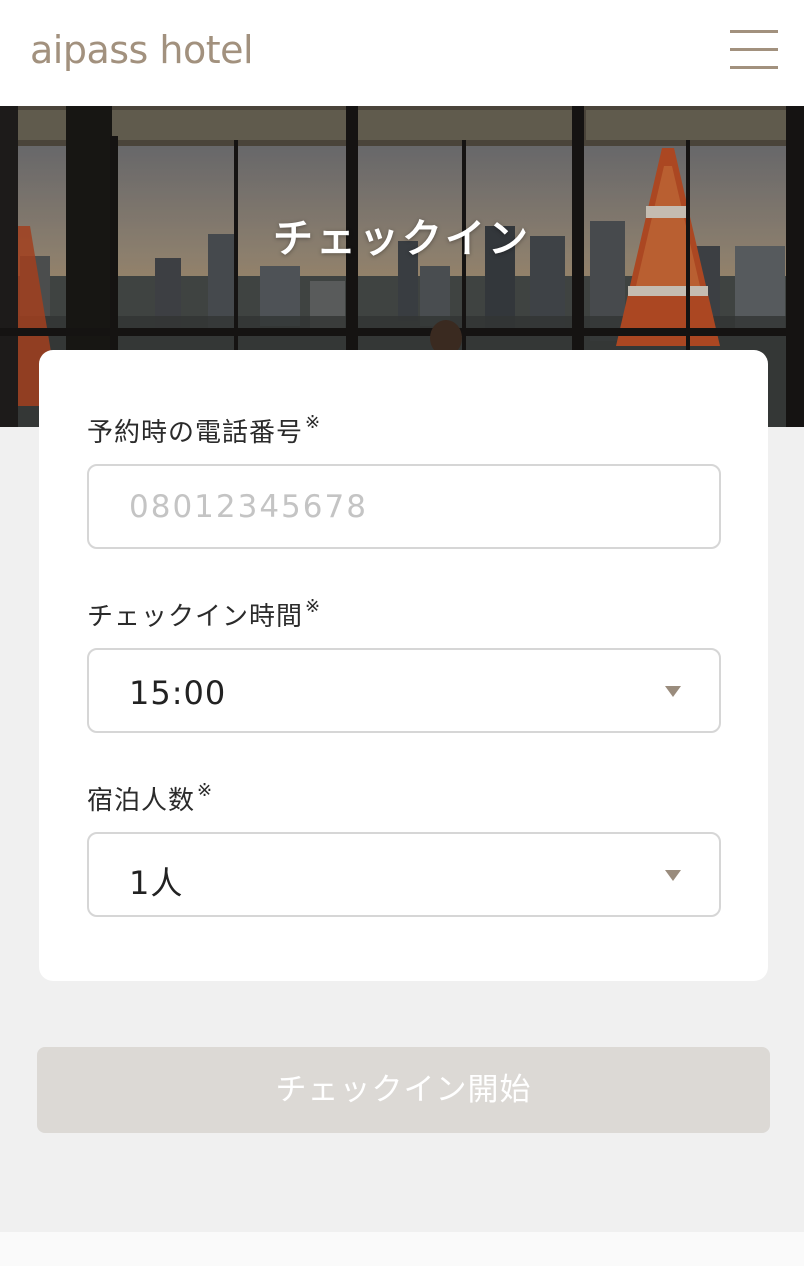  I want to click on phone-input, so click(404, 506).